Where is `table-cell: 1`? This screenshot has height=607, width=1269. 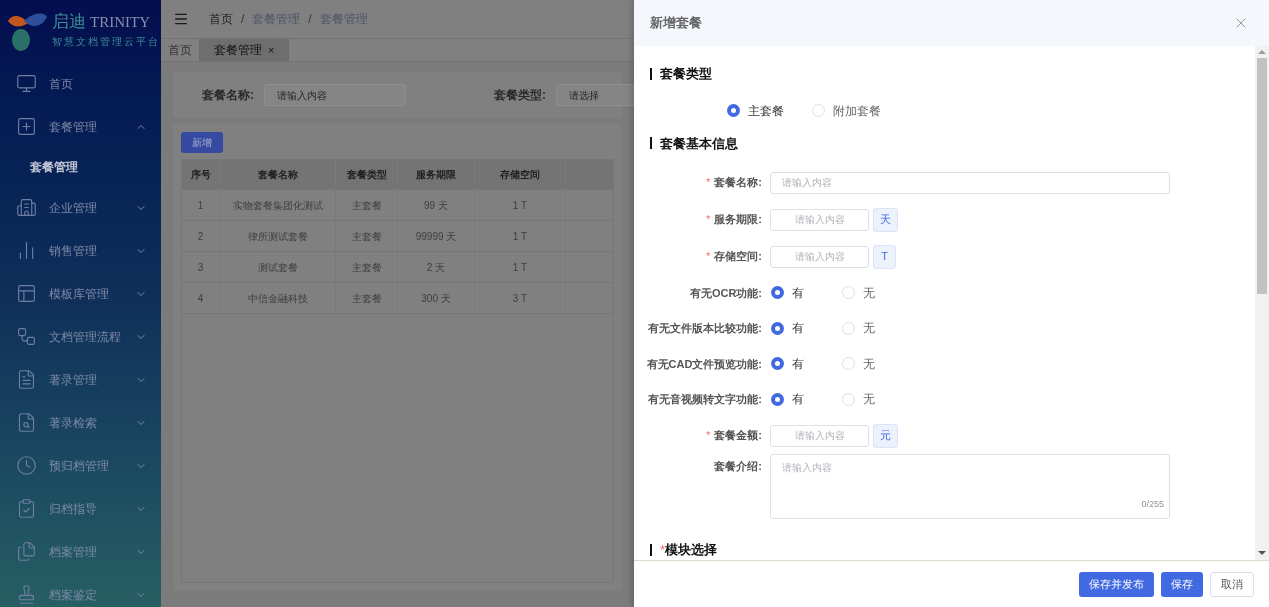 table-cell: 1 is located at coordinates (201, 205).